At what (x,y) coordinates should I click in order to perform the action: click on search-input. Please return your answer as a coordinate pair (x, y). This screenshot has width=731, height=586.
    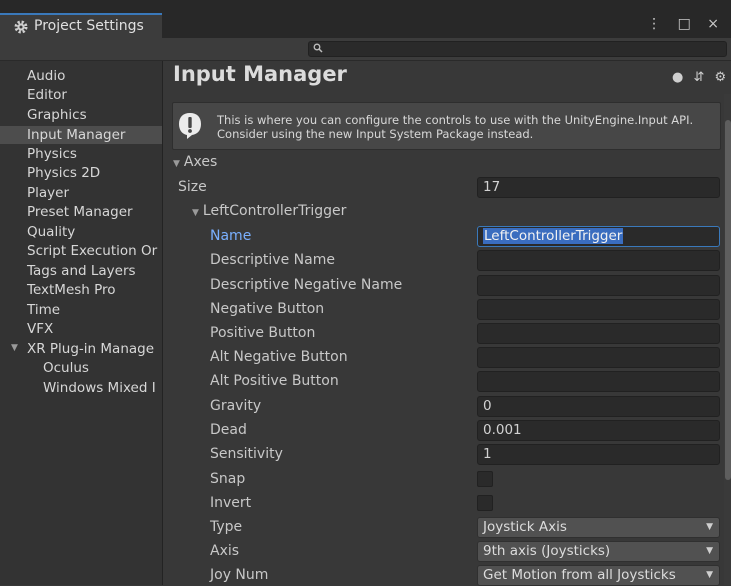
    Looking at the image, I should click on (517, 49).